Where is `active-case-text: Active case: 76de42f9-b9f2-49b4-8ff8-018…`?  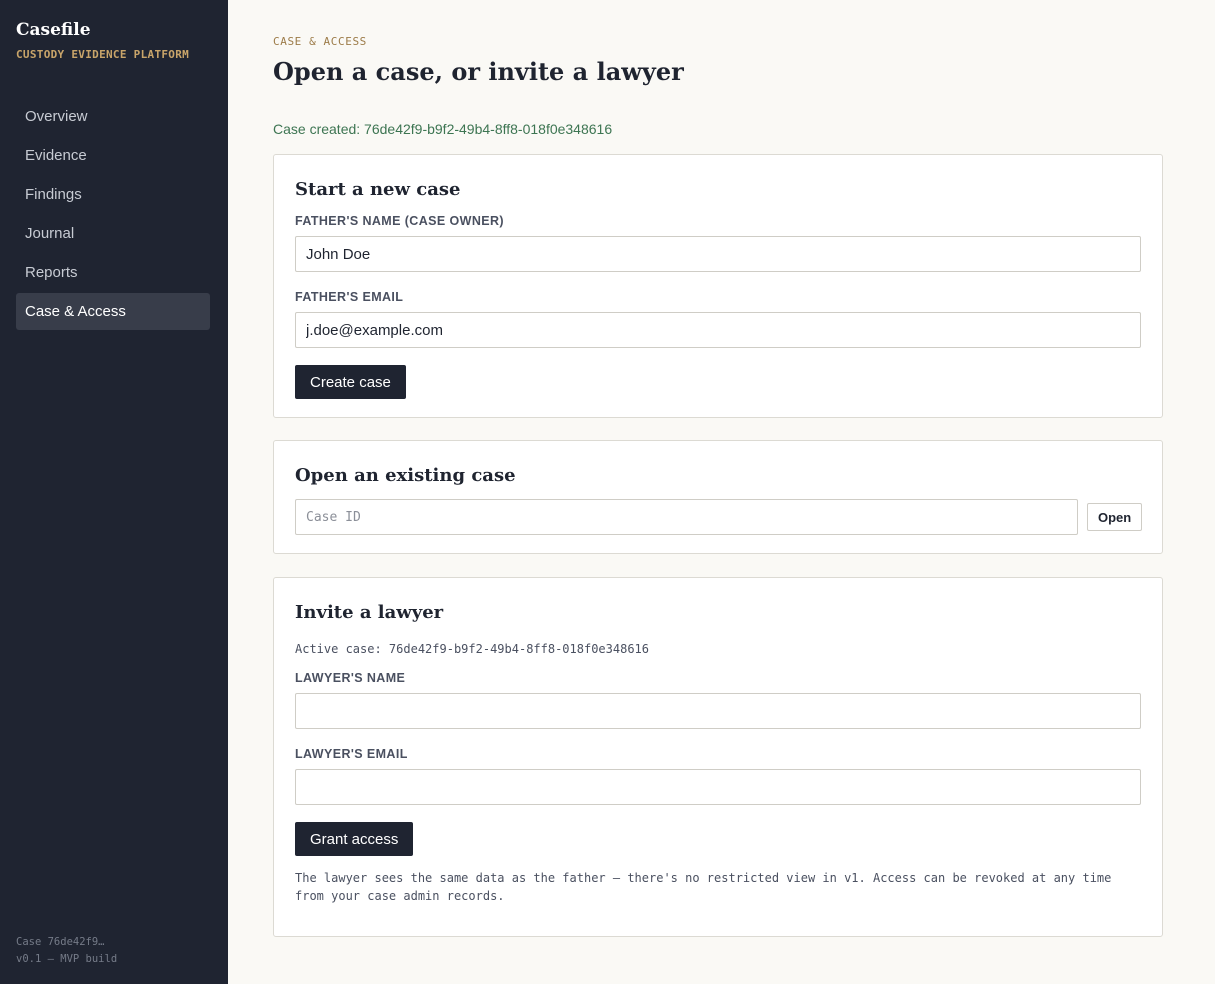 active-case-text: Active case: 76de42f9-b9f2-49b4-8ff8-018… is located at coordinates (472, 649).